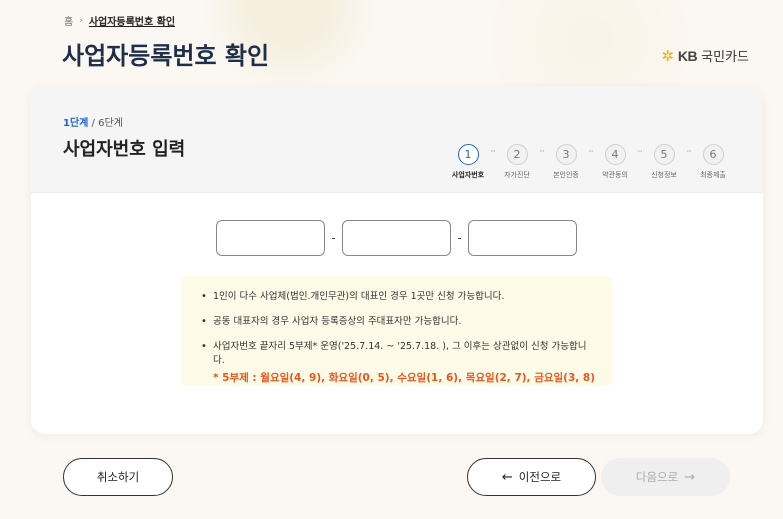 The height and width of the screenshot is (519, 783). I want to click on step-2: 2 자가진단, so click(517, 162).